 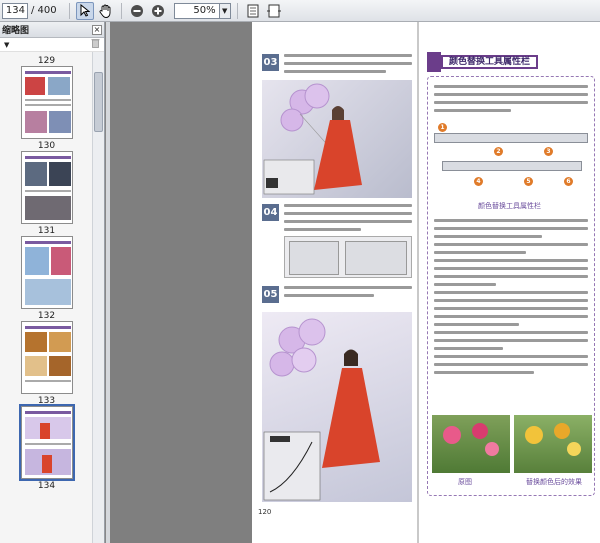 I want to click on description-text, so click(x=511, y=299).